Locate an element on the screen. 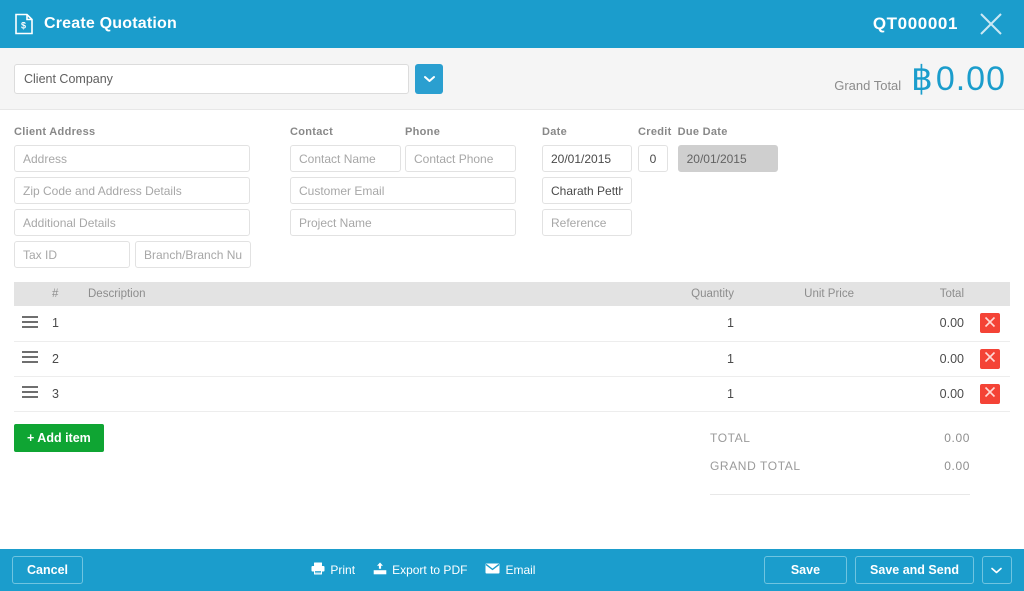  salesperson-input is located at coordinates (587, 190).